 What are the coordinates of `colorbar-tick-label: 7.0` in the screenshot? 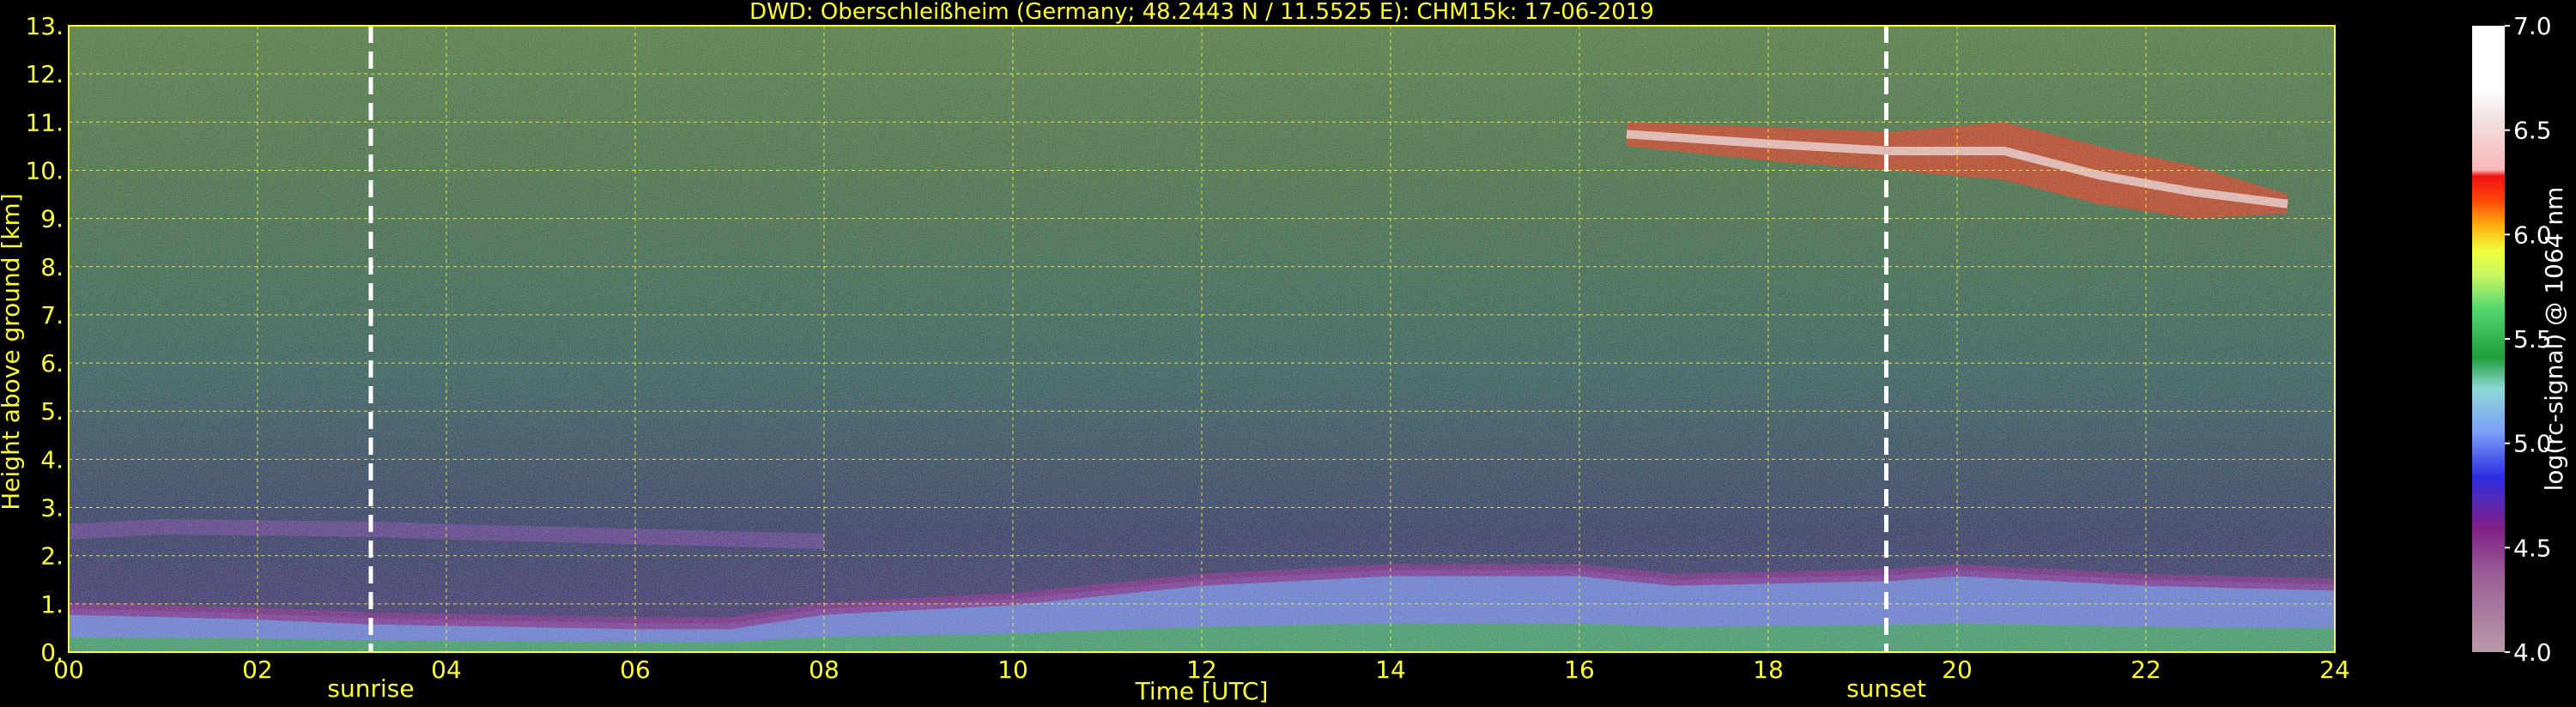 It's located at (2532, 26).